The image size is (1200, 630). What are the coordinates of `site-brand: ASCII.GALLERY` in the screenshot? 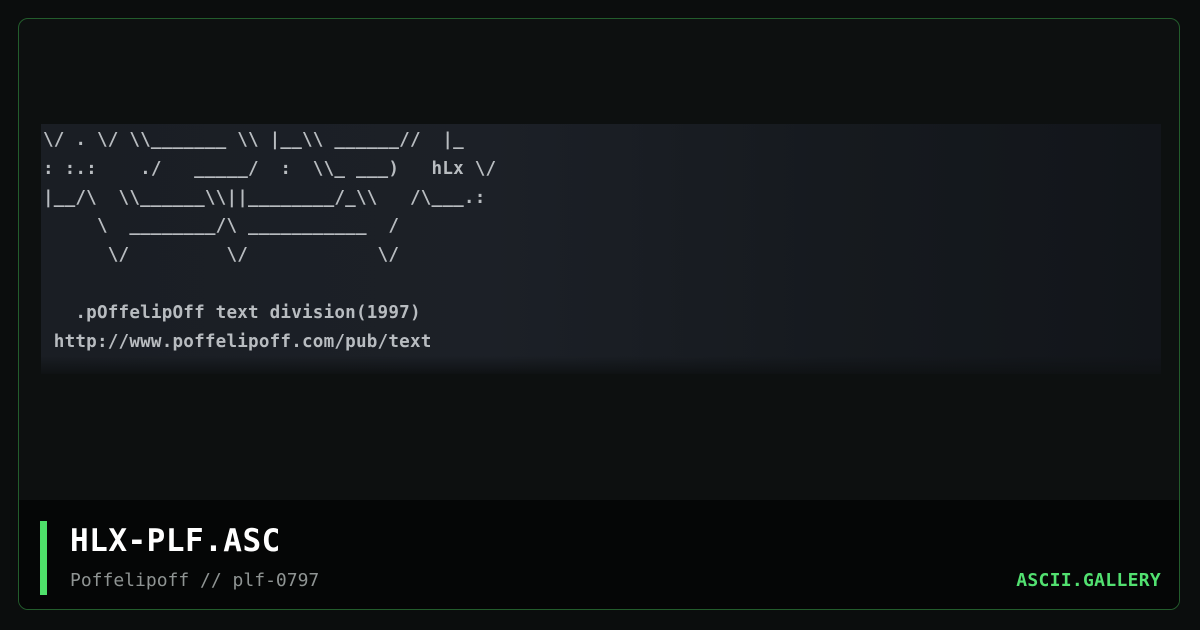 It's located at (1088, 580).